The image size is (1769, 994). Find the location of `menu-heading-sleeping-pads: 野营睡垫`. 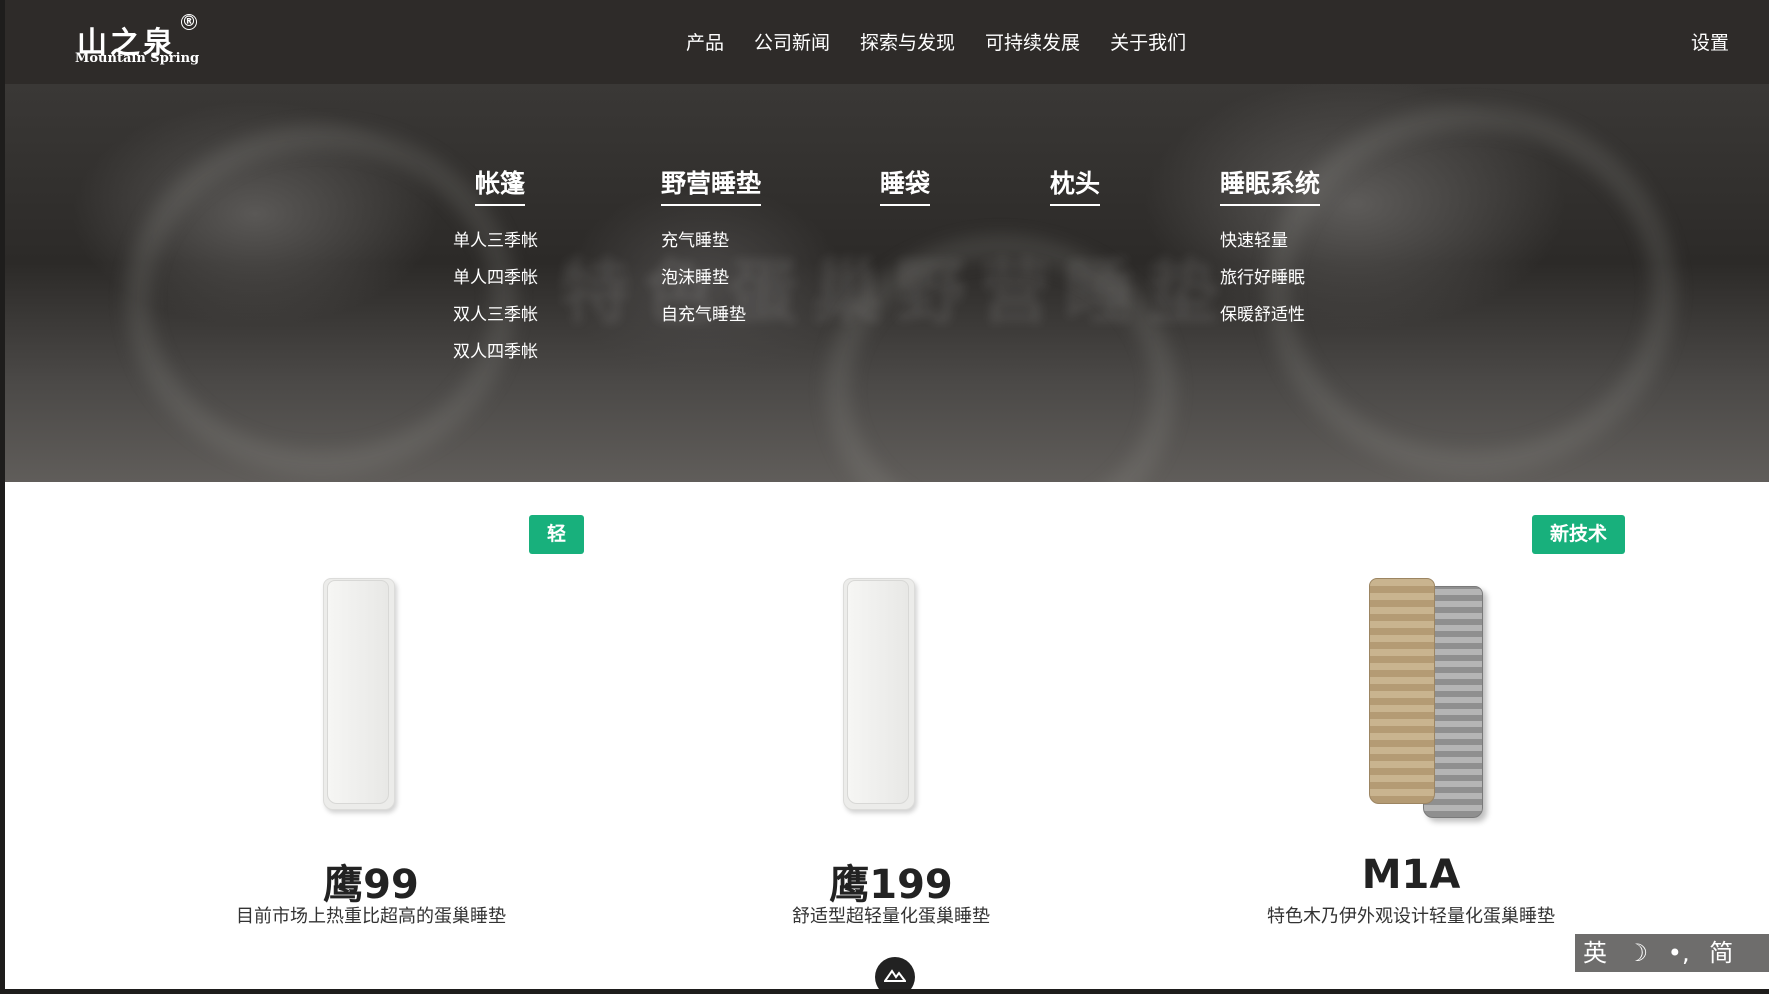

menu-heading-sleeping-pads: 野营睡垫 is located at coordinates (711, 185).